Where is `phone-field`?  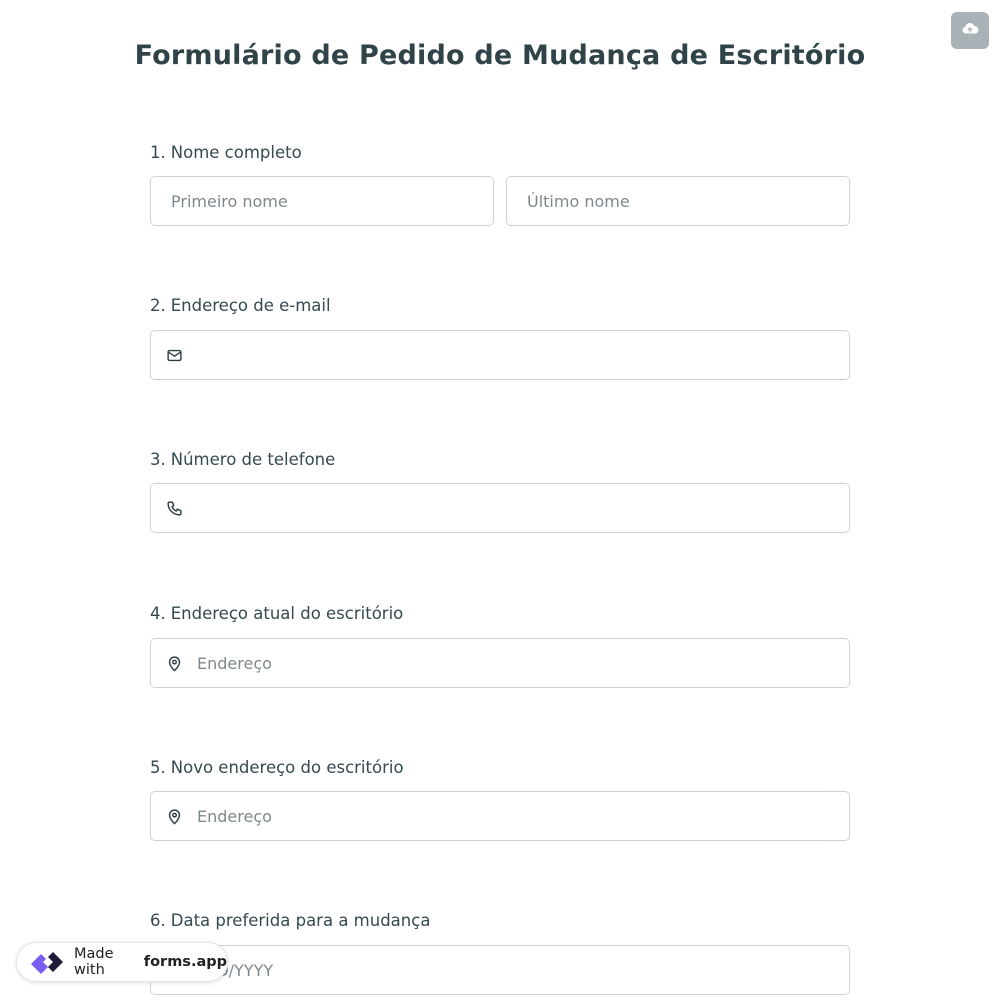
phone-field is located at coordinates (500, 508).